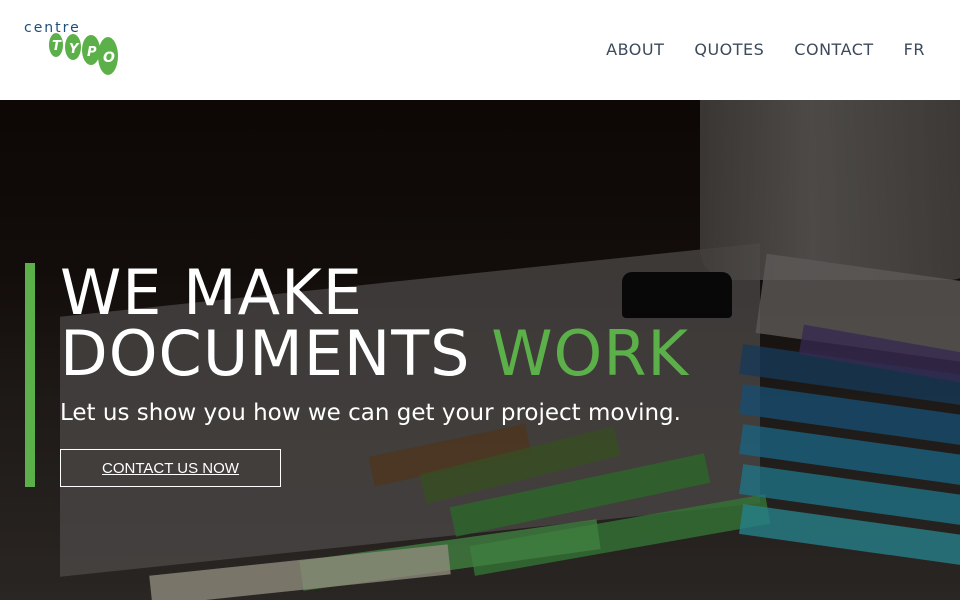 This screenshot has height=600, width=960. What do you see at coordinates (92, 52) in the screenshot?
I see `svg-text: P` at bounding box center [92, 52].